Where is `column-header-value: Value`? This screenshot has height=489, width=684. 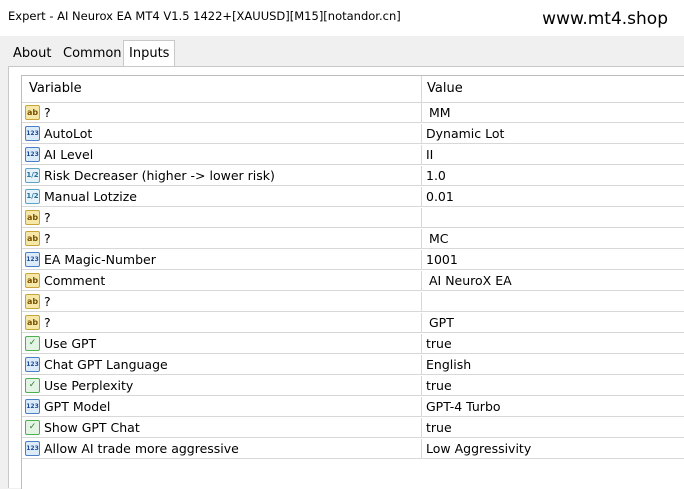
column-header-value: Value is located at coordinates (445, 89).